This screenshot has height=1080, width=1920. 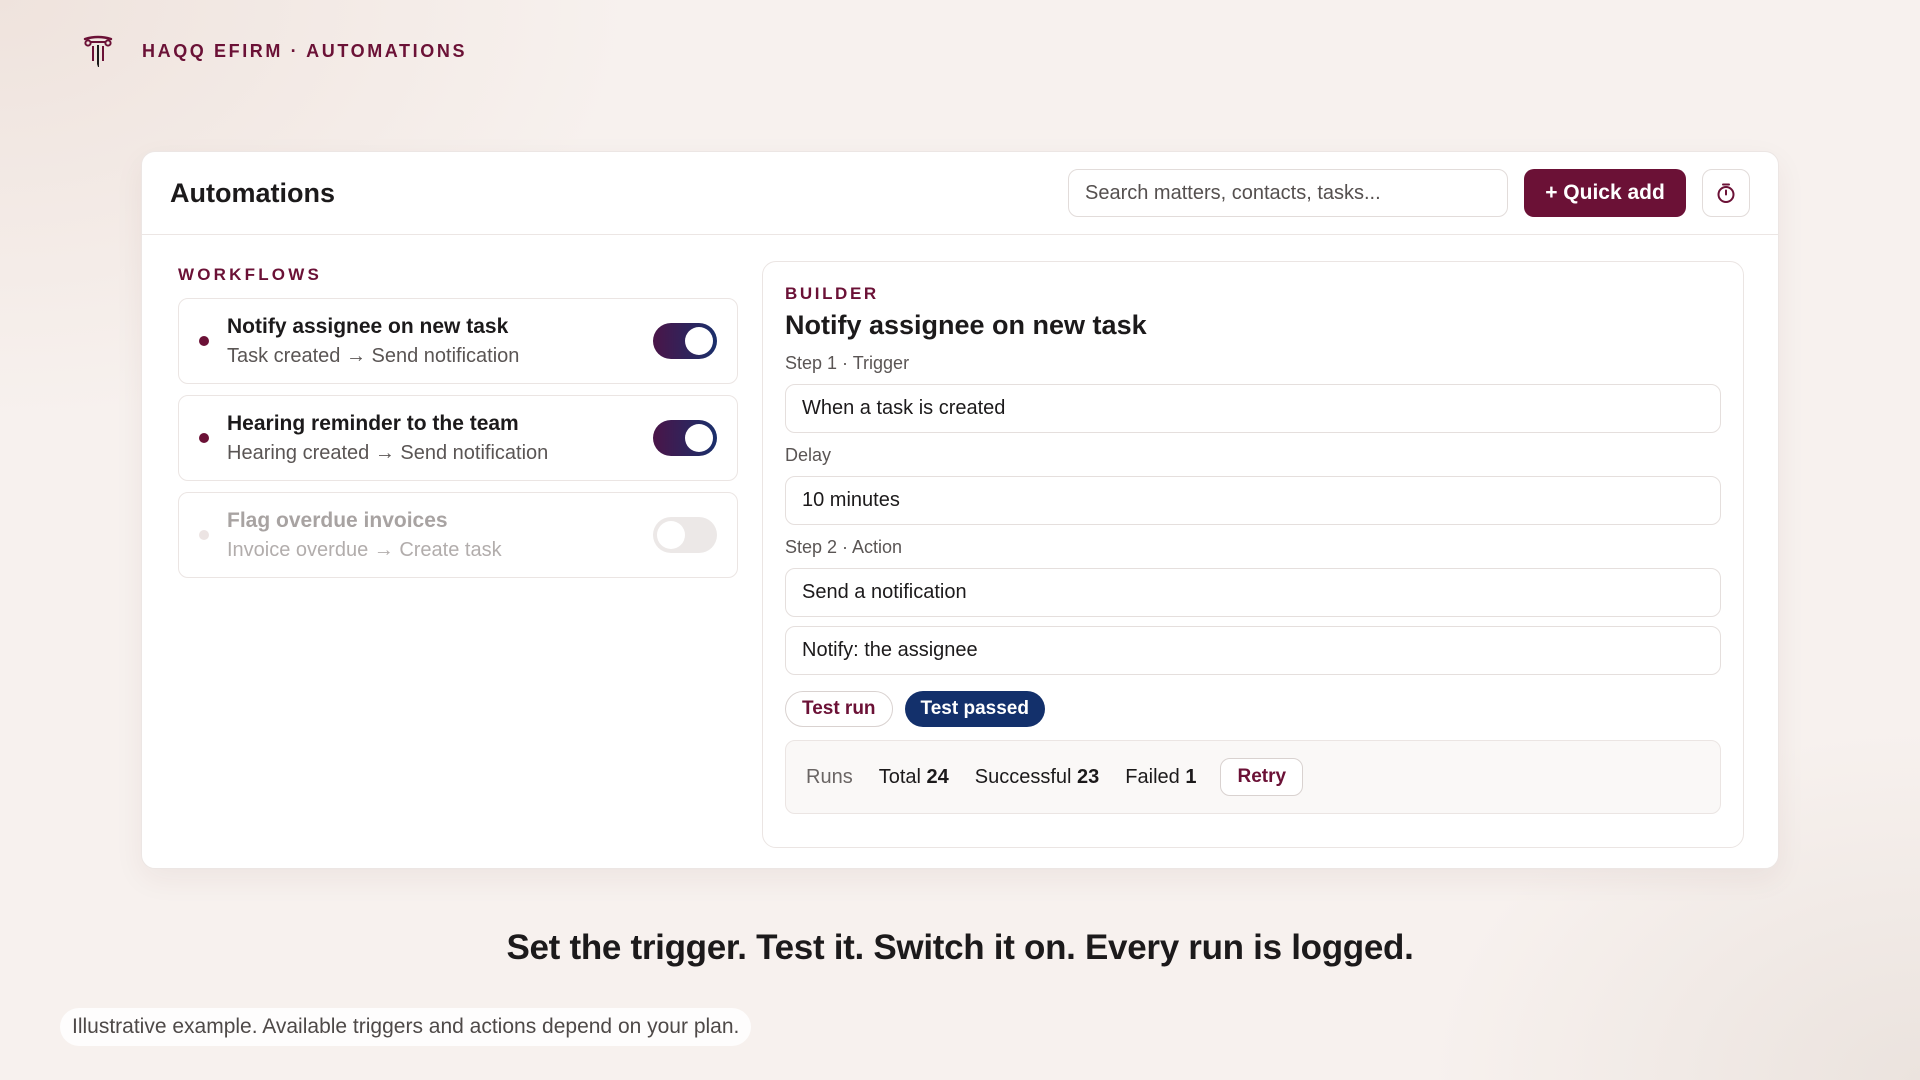 I want to click on step2-label: Step 2 · Action, so click(x=844, y=547).